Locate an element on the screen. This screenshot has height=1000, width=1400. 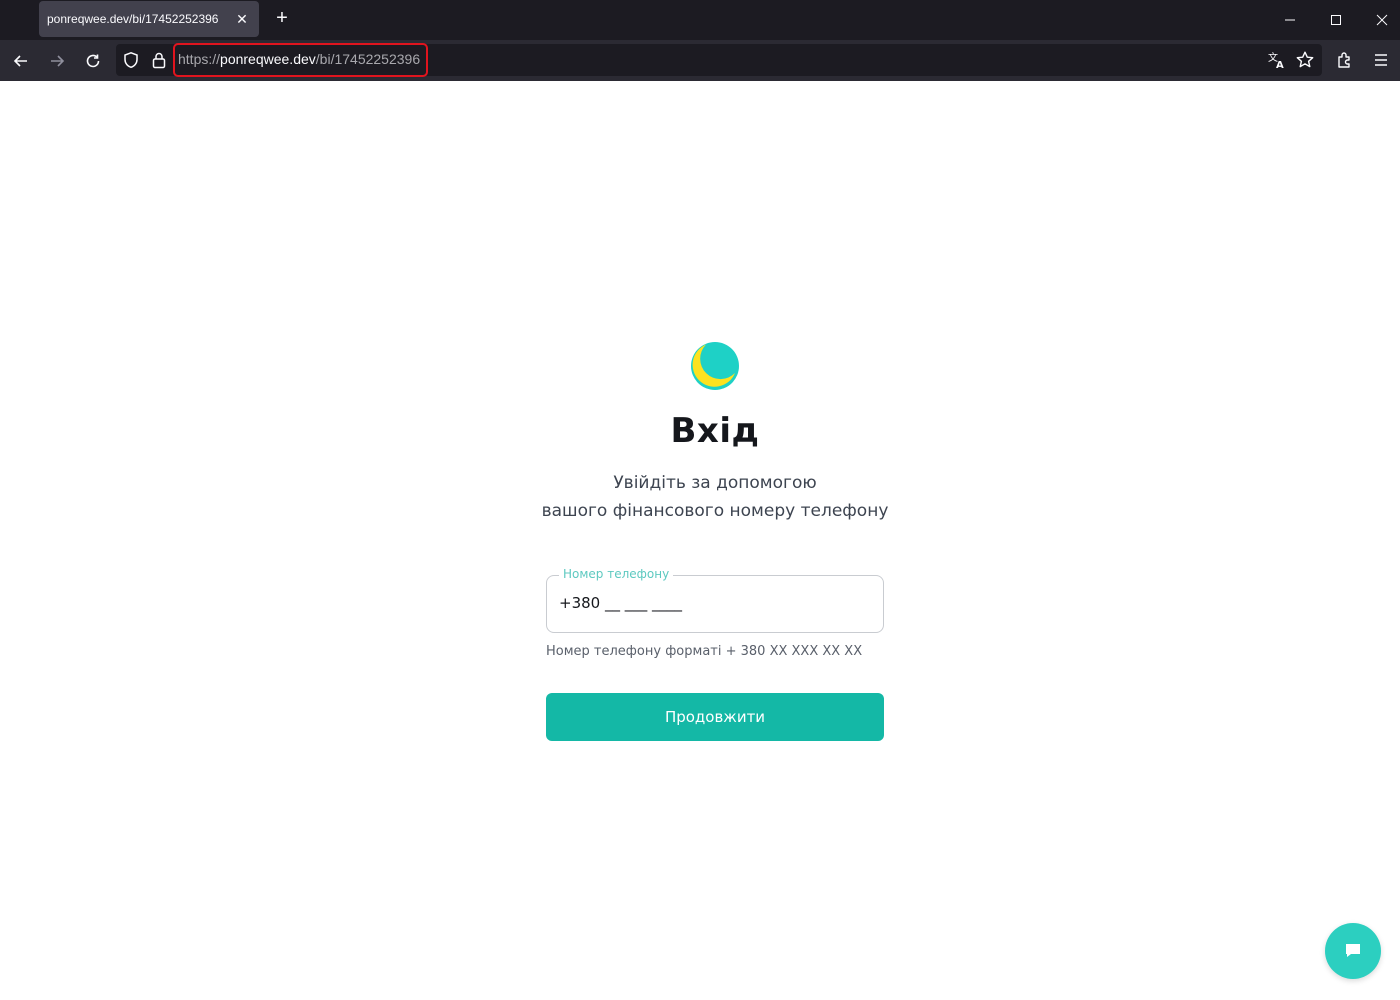
continue-button: Продовжити is located at coordinates (715, 717).